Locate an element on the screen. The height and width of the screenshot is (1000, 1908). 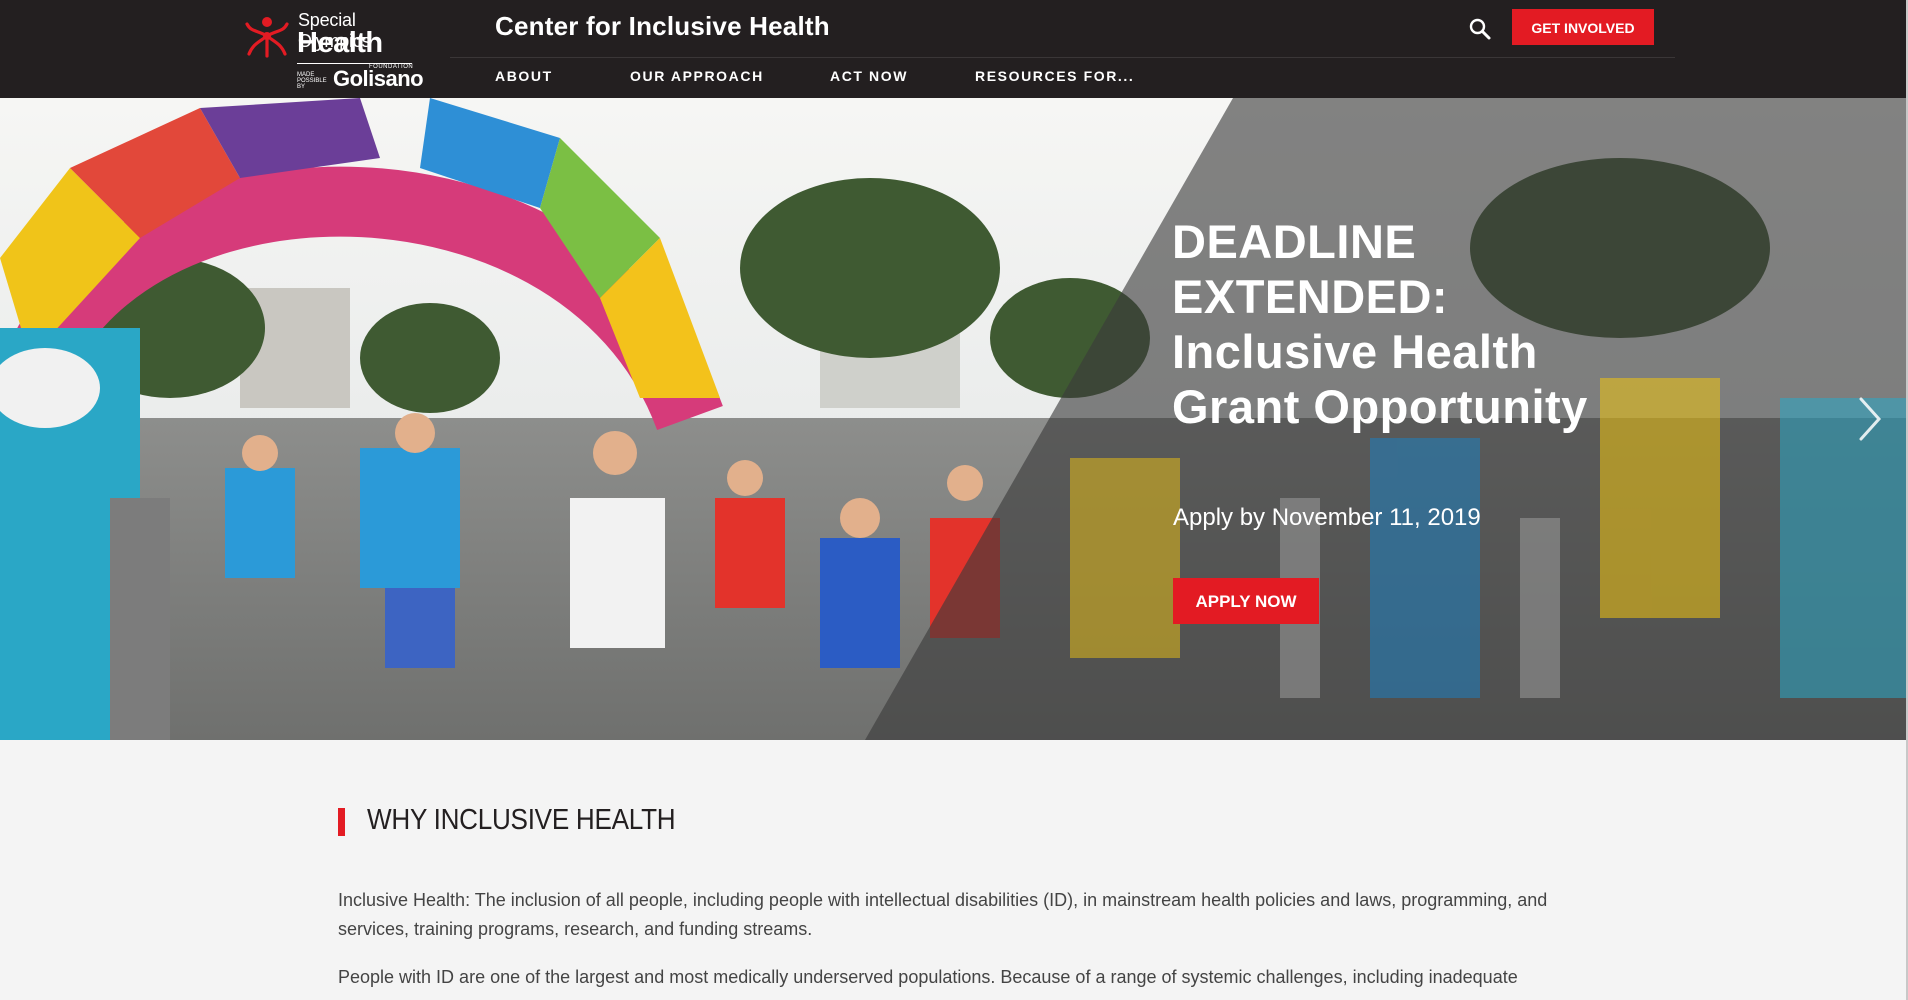
get-involved-button: GET INVOLVED is located at coordinates (1583, 27).